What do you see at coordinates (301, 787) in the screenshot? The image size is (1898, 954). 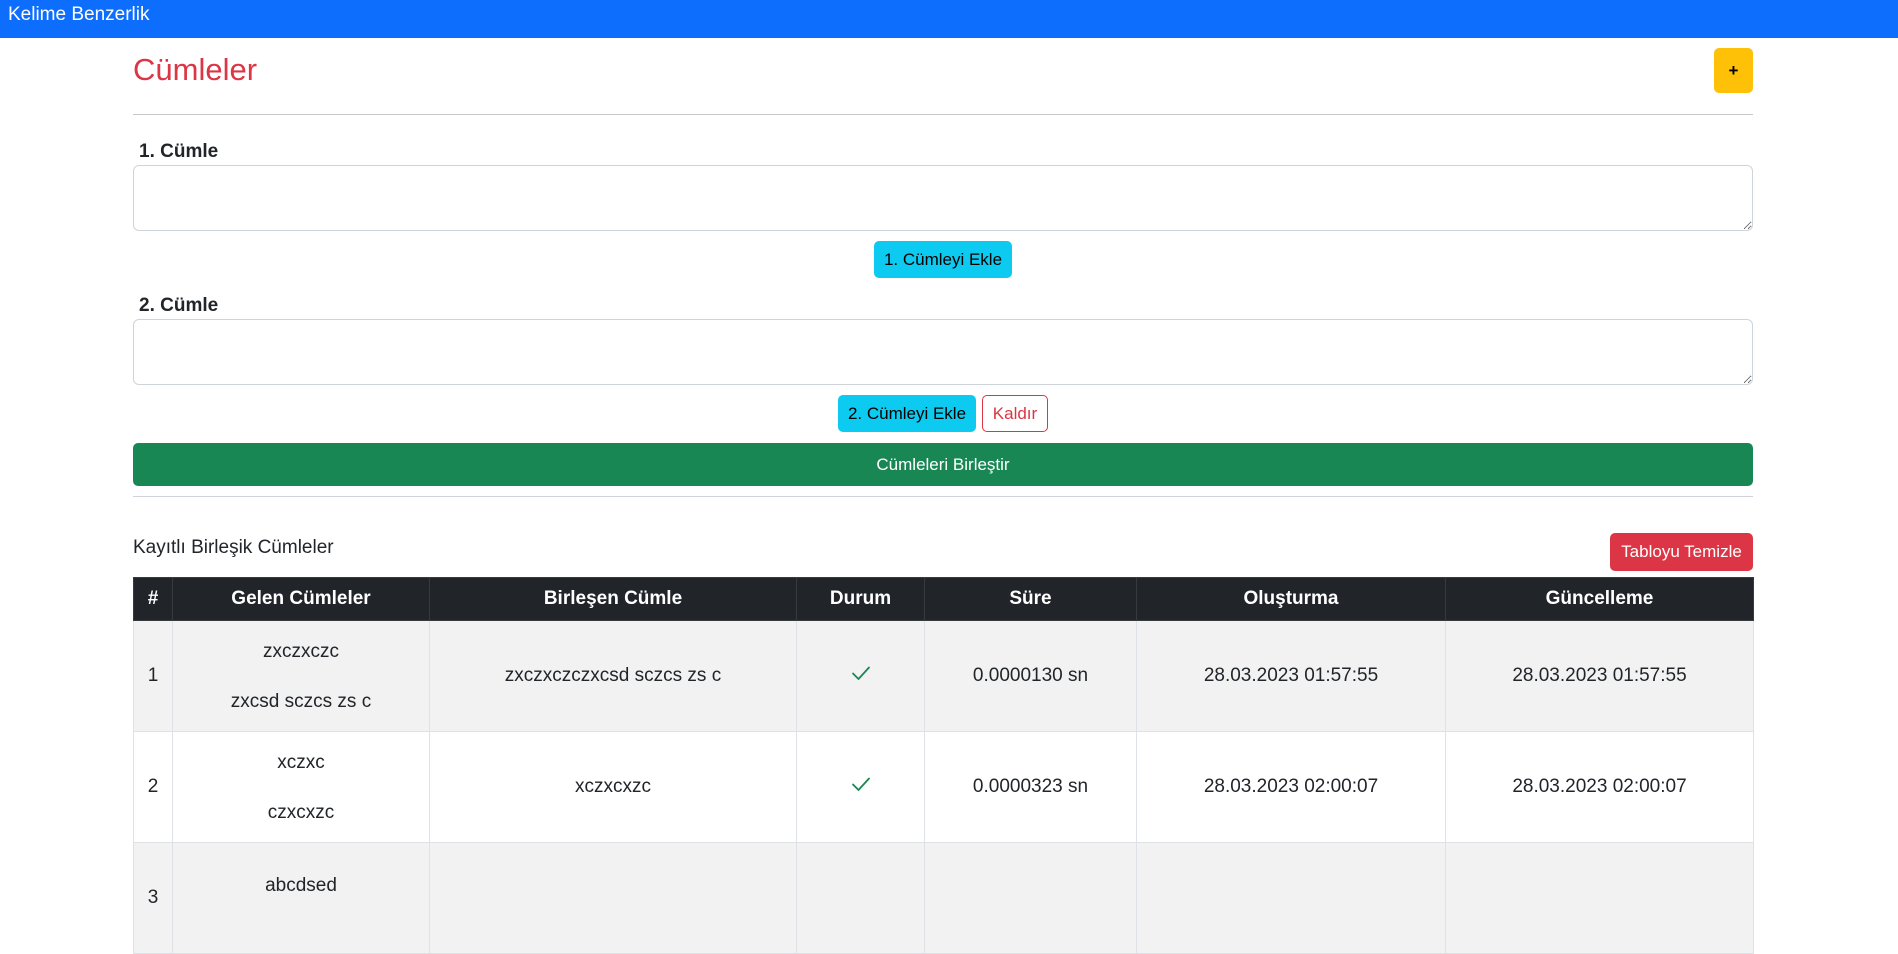 I see `incoming-sentences: xczxc czxcxzc` at bounding box center [301, 787].